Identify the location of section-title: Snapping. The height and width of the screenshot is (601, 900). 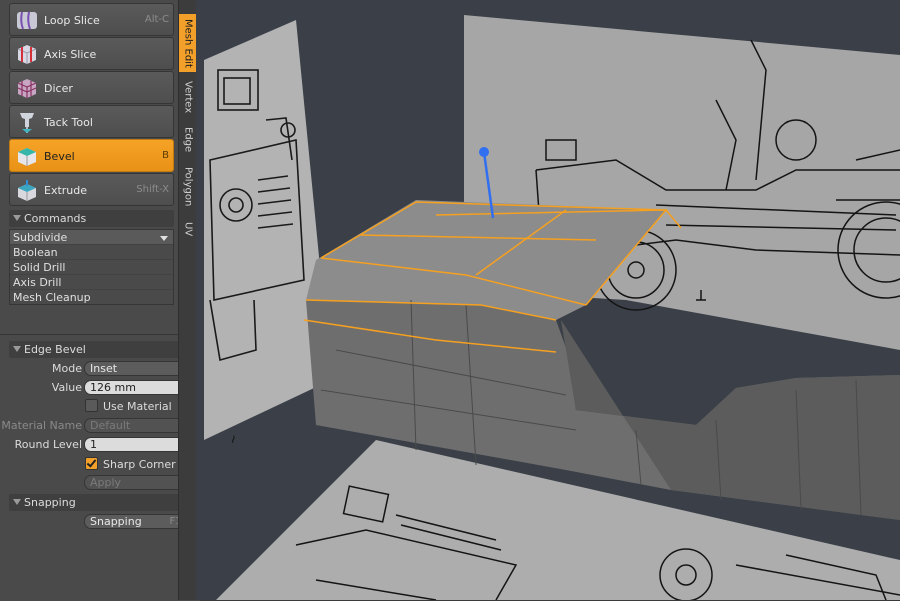
(50, 502).